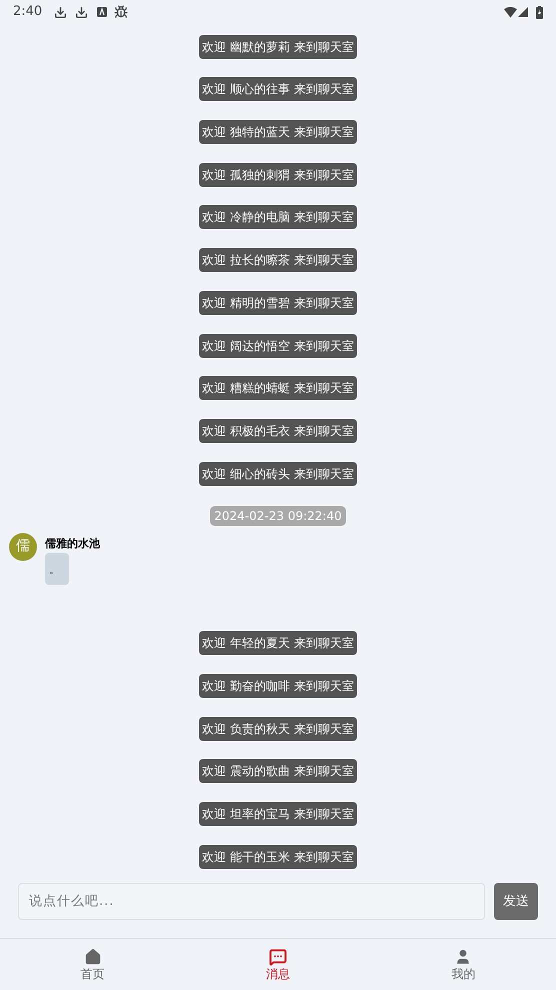  Describe the element at coordinates (278, 643) in the screenshot. I see `join-notice: 欢迎 年轻的夏天 来到聊天室` at that location.